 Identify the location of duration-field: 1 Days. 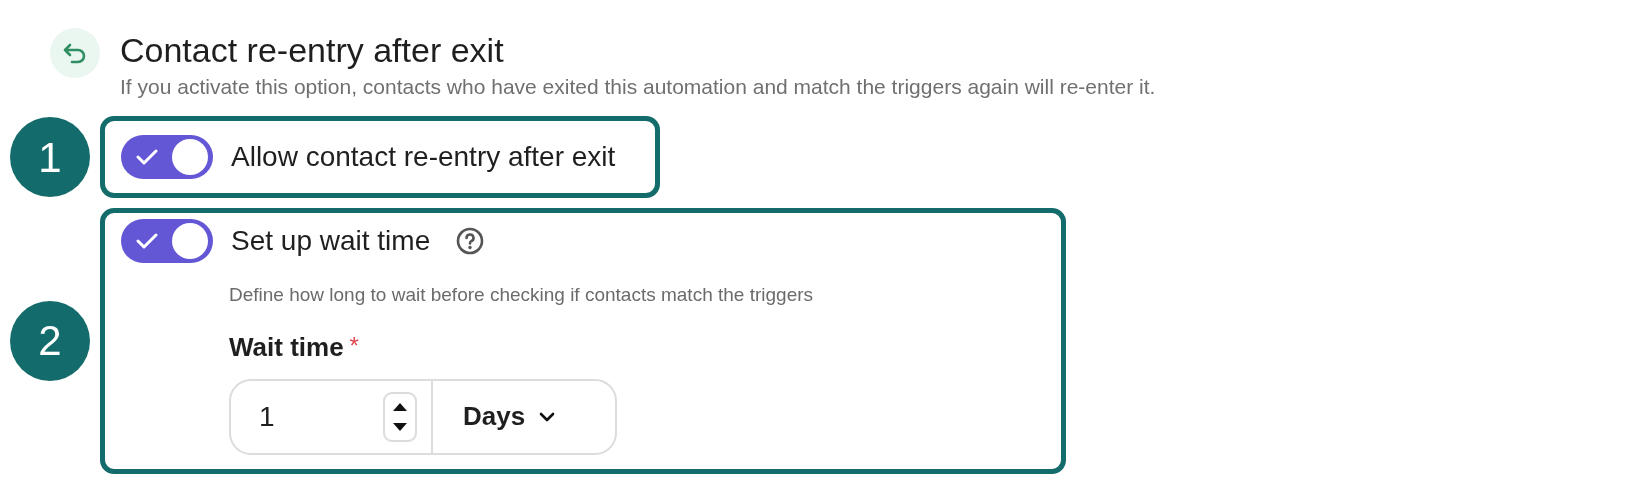
(423, 416).